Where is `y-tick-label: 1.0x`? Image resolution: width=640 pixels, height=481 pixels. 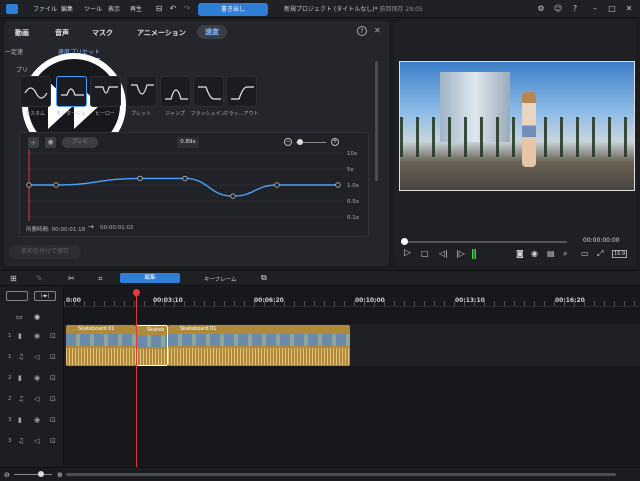
y-tick-label: 1.0x is located at coordinates (353, 186).